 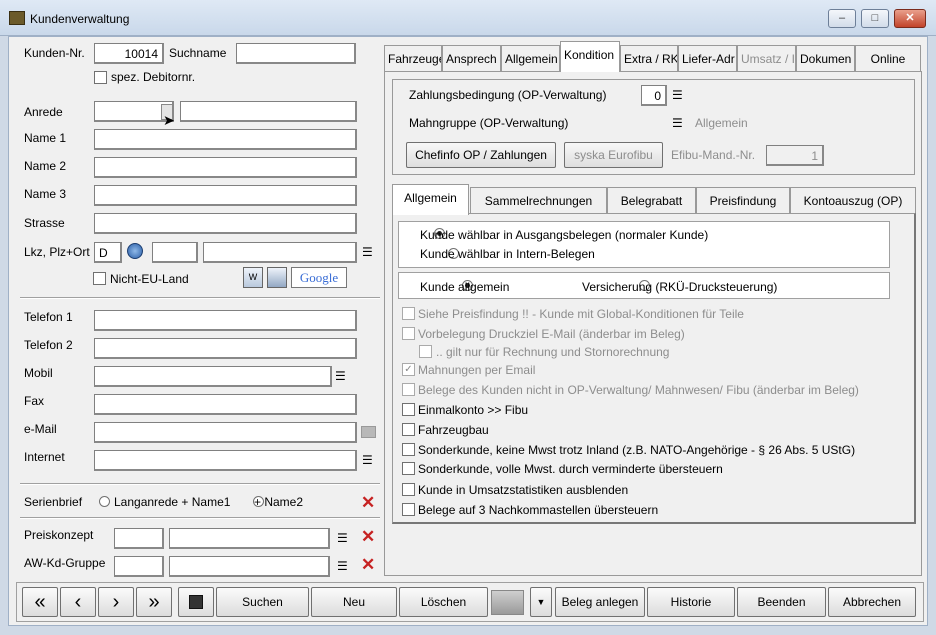 What do you see at coordinates (471, 58) in the screenshot?
I see `tab-ansprech: Ansprech` at bounding box center [471, 58].